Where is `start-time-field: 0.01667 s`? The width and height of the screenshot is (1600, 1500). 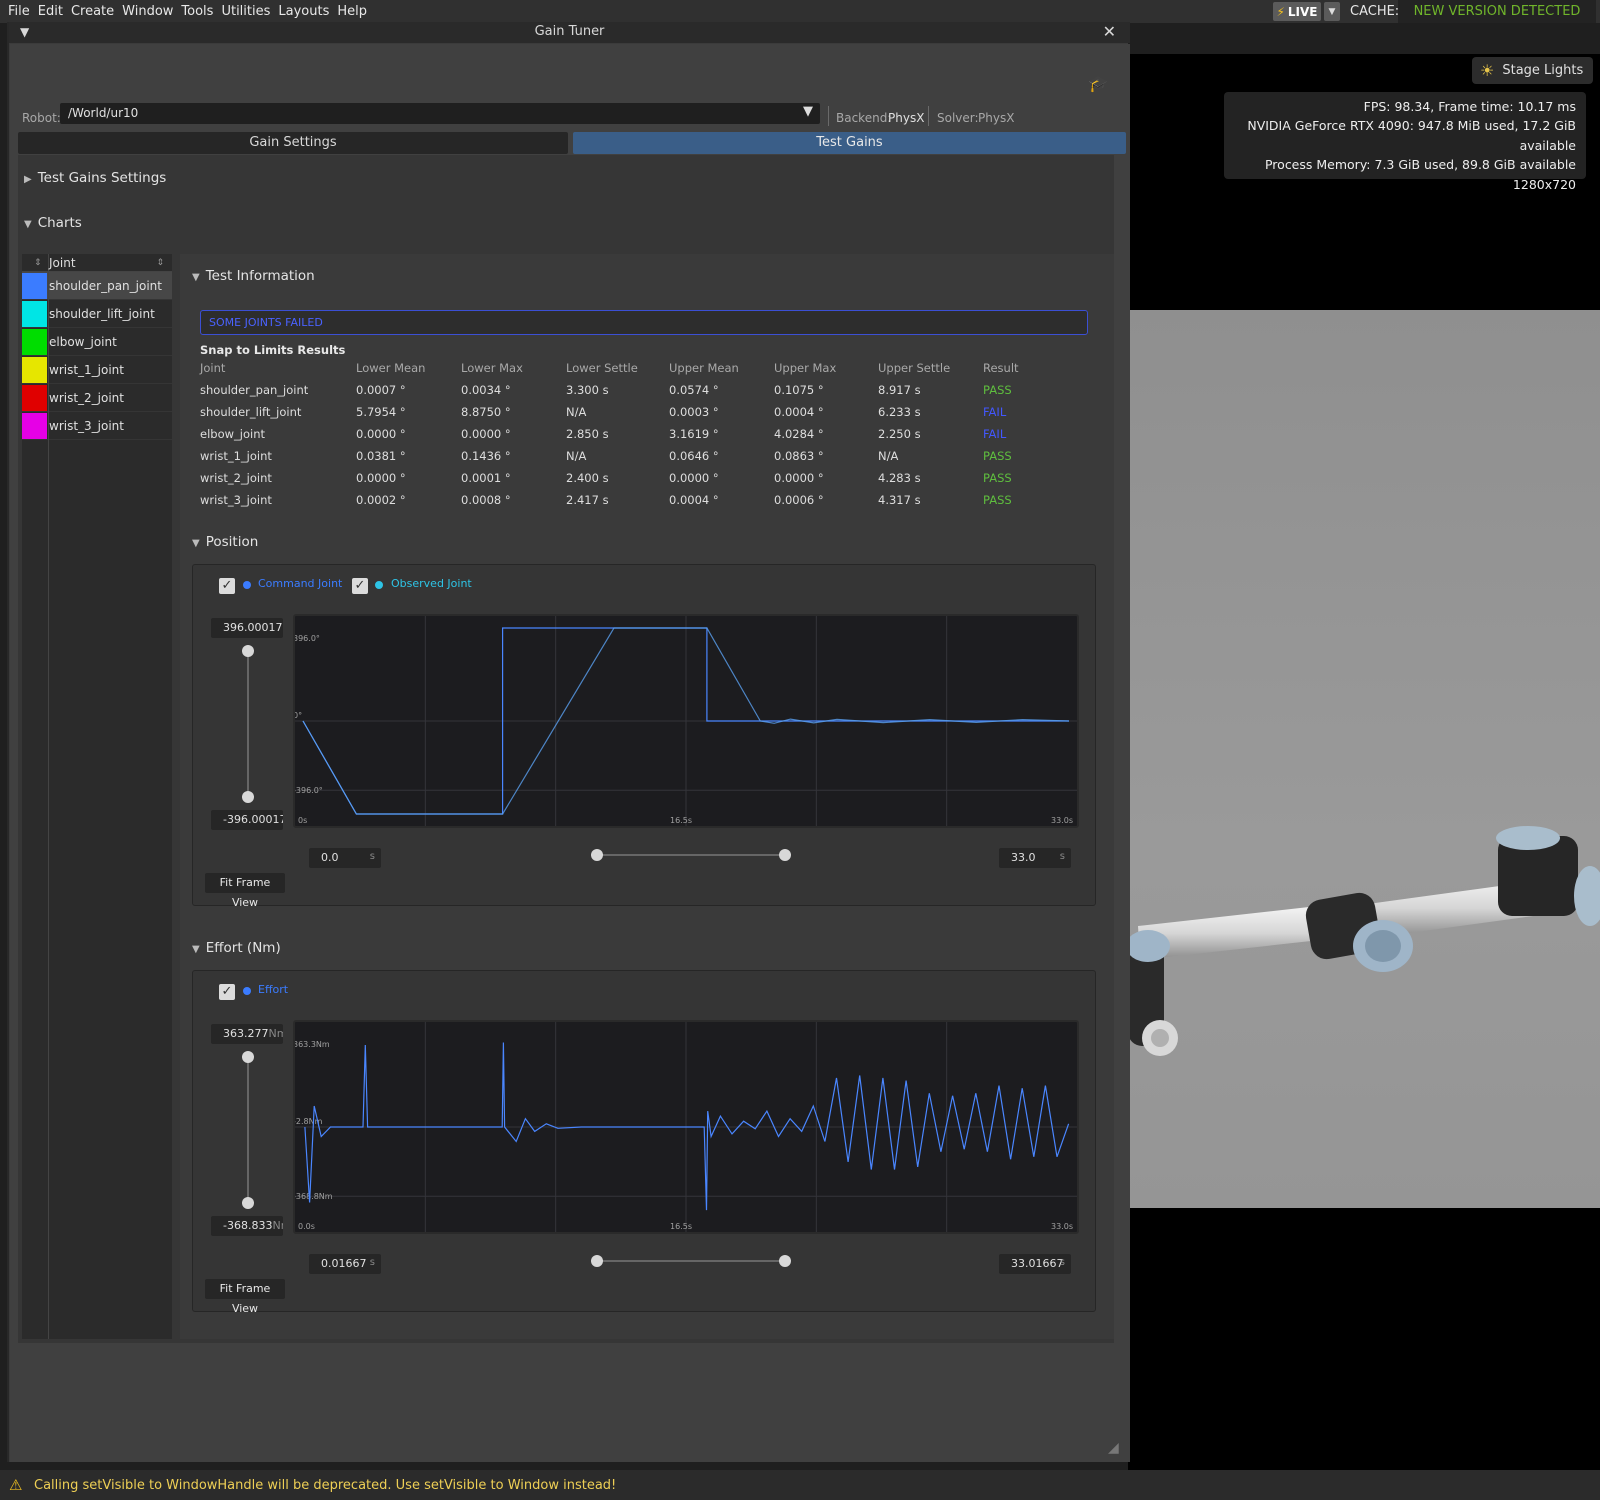
start-time-field: 0.01667 s is located at coordinates (345, 1264).